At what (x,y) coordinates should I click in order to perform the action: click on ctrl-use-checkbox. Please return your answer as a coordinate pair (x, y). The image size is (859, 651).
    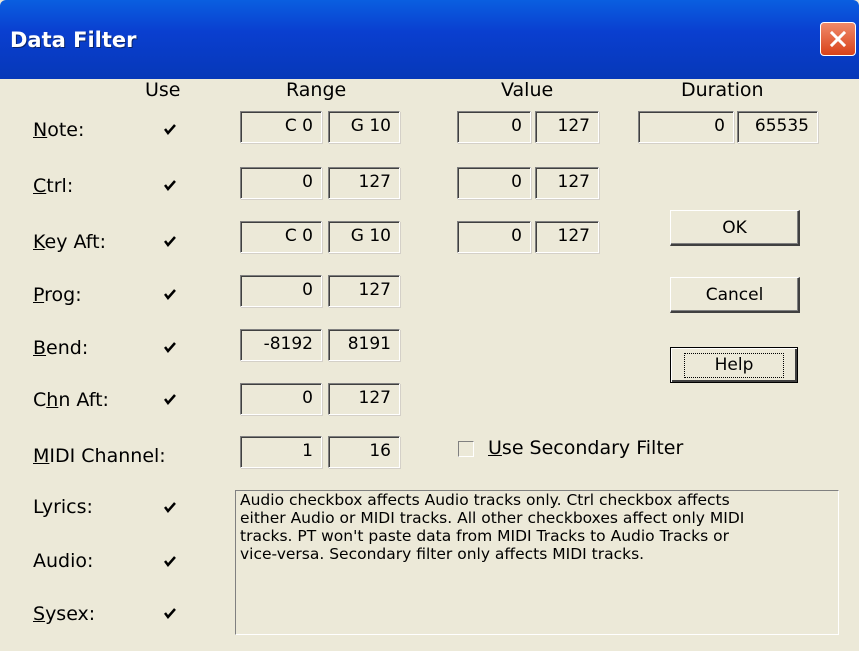
    Looking at the image, I should click on (170, 186).